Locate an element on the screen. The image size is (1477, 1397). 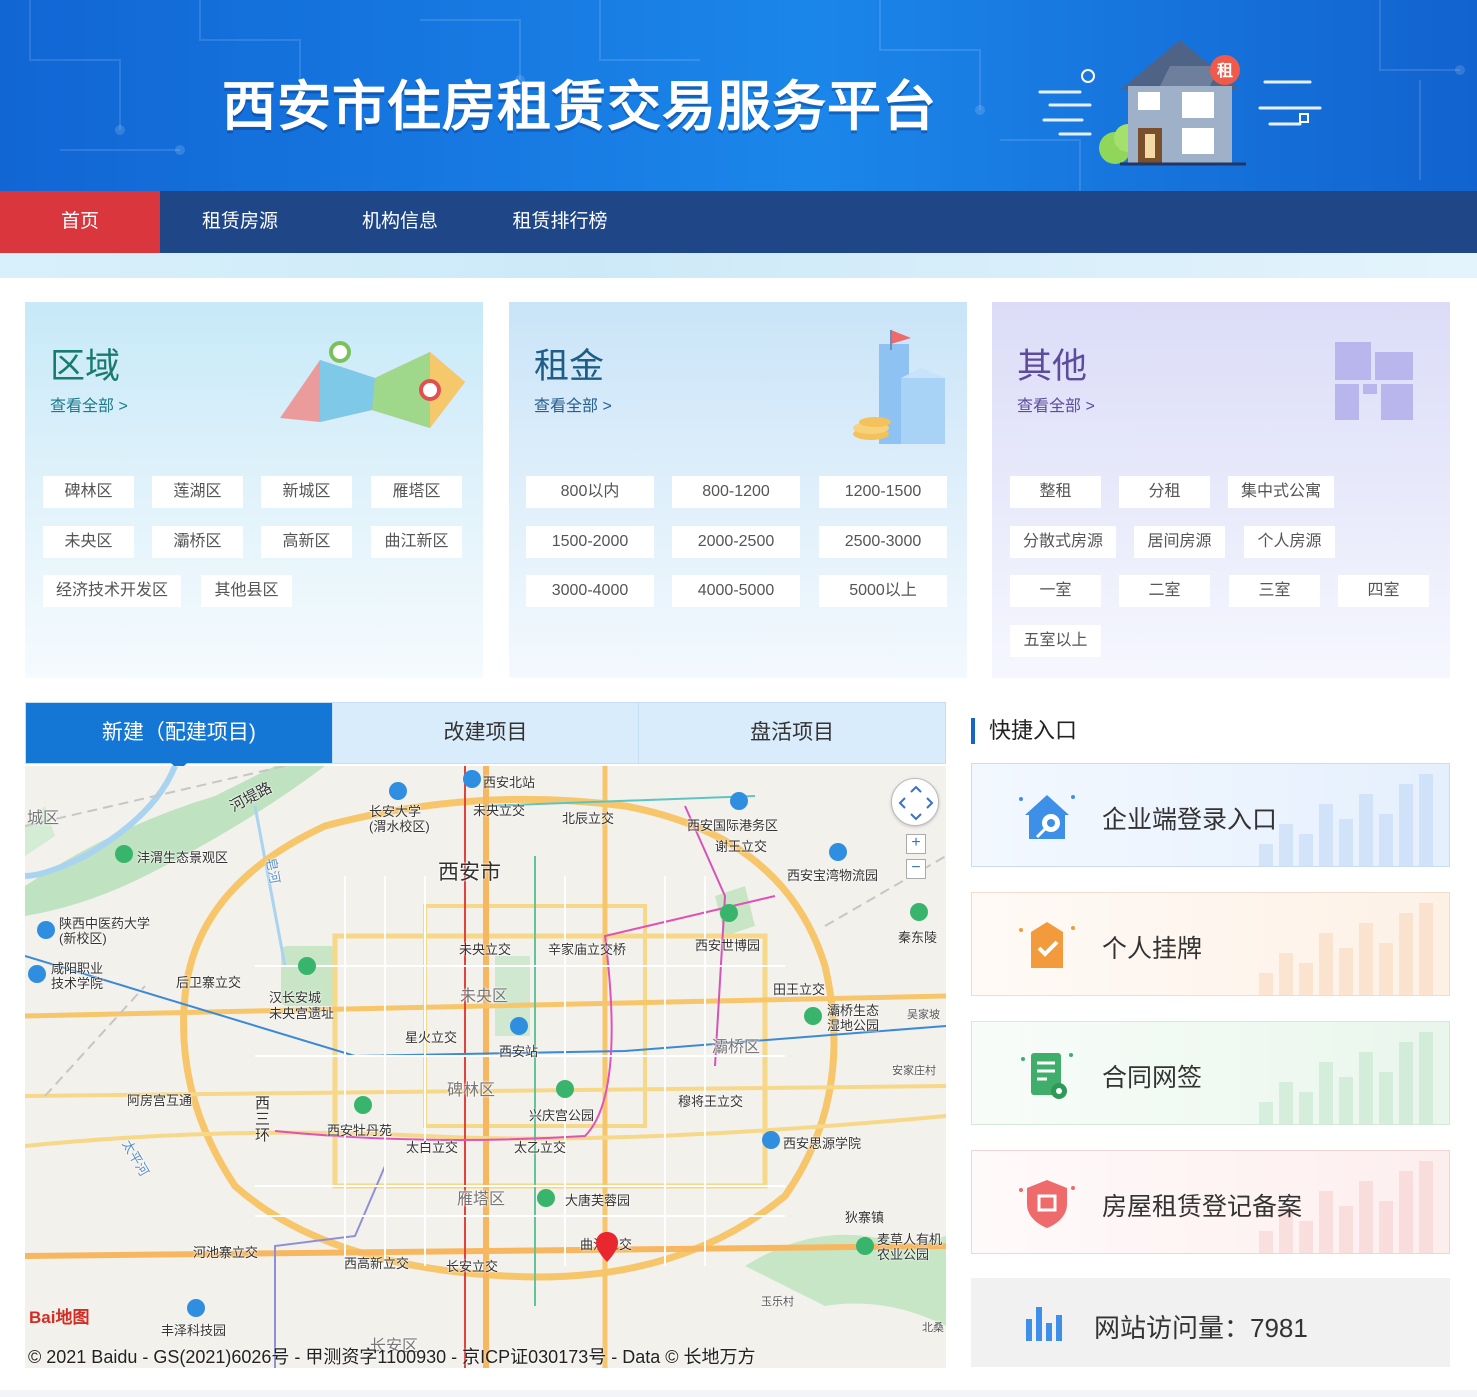
tag-beilin: 碑林区 is located at coordinates (88, 492).